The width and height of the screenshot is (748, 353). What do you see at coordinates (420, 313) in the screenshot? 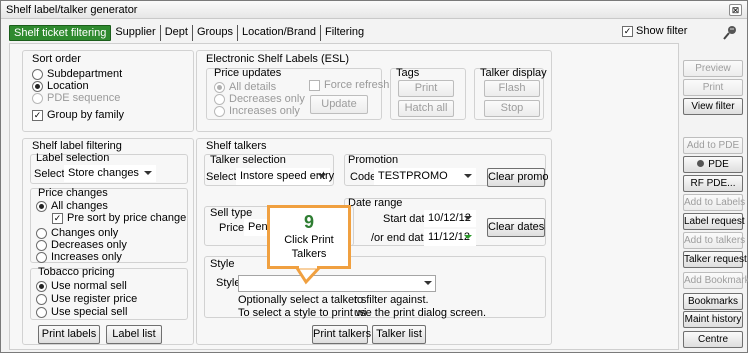
I see `style-hint-2b: use the print dialog screen.` at bounding box center [420, 313].